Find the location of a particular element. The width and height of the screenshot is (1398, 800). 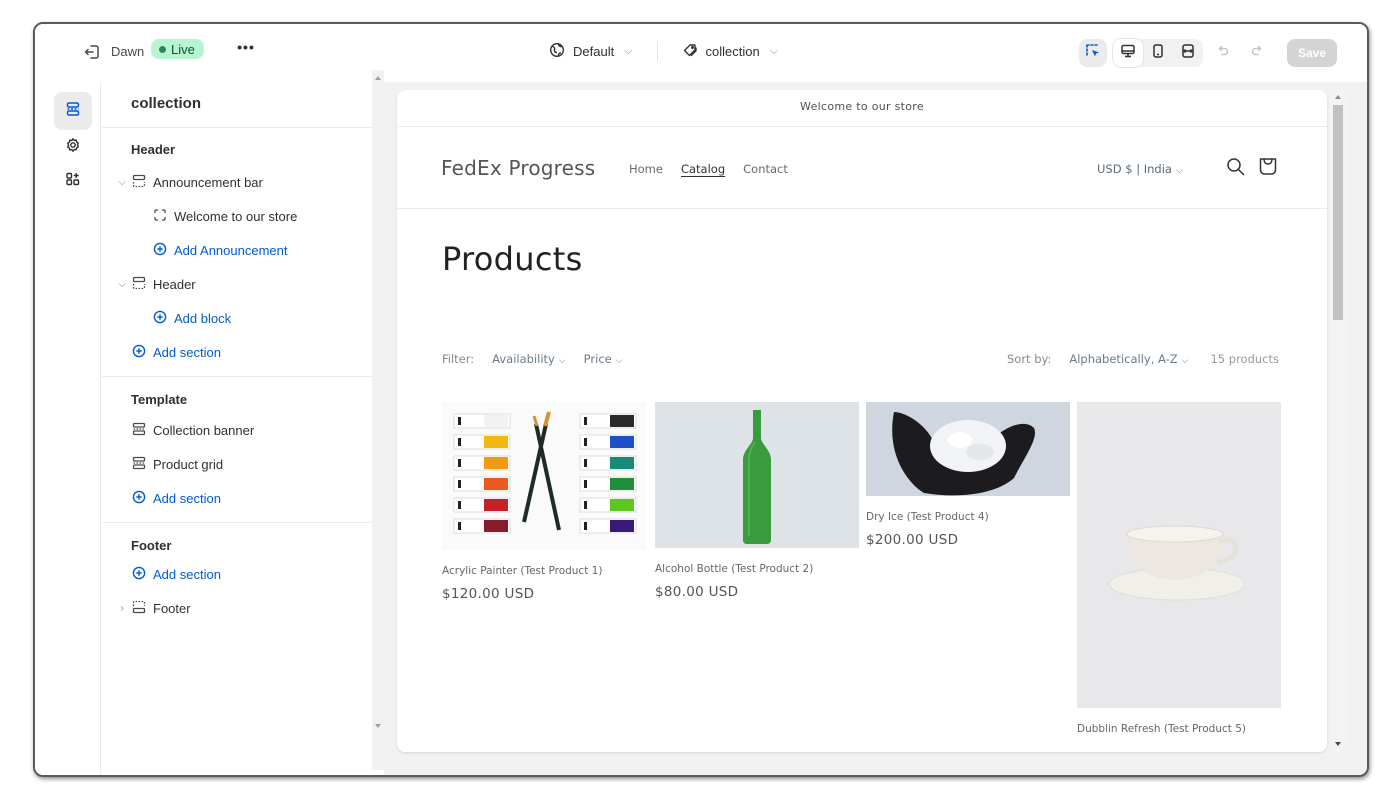

tag-icon is located at coordinates (690, 51).